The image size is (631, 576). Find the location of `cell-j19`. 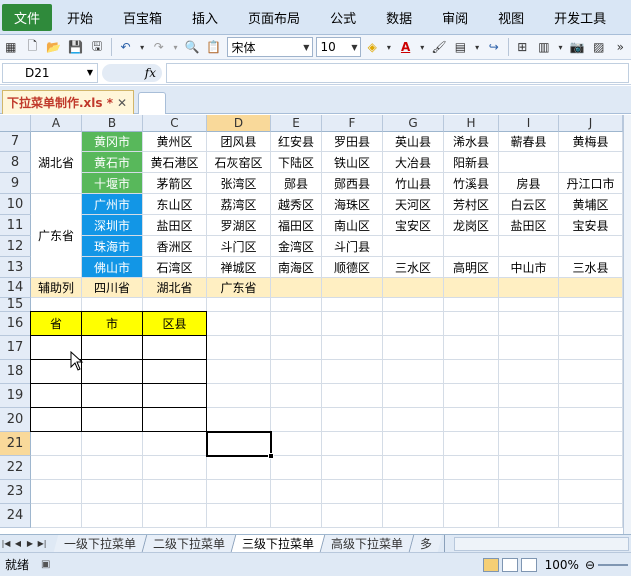

cell-j19 is located at coordinates (591, 396).